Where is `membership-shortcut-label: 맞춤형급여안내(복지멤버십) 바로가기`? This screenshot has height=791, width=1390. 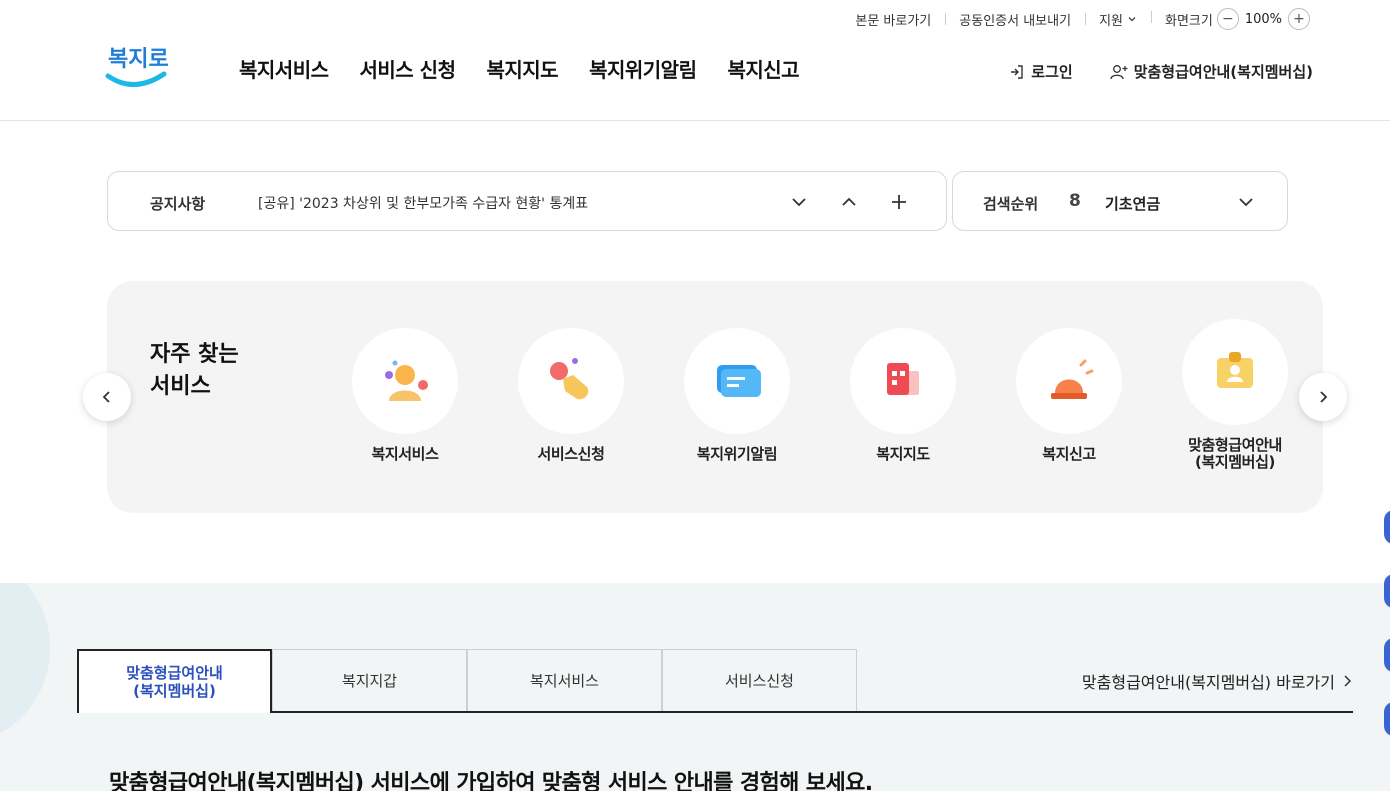 membership-shortcut-label: 맞춤형급여안내(복지멤버십) 바로가기 is located at coordinates (1208, 682).